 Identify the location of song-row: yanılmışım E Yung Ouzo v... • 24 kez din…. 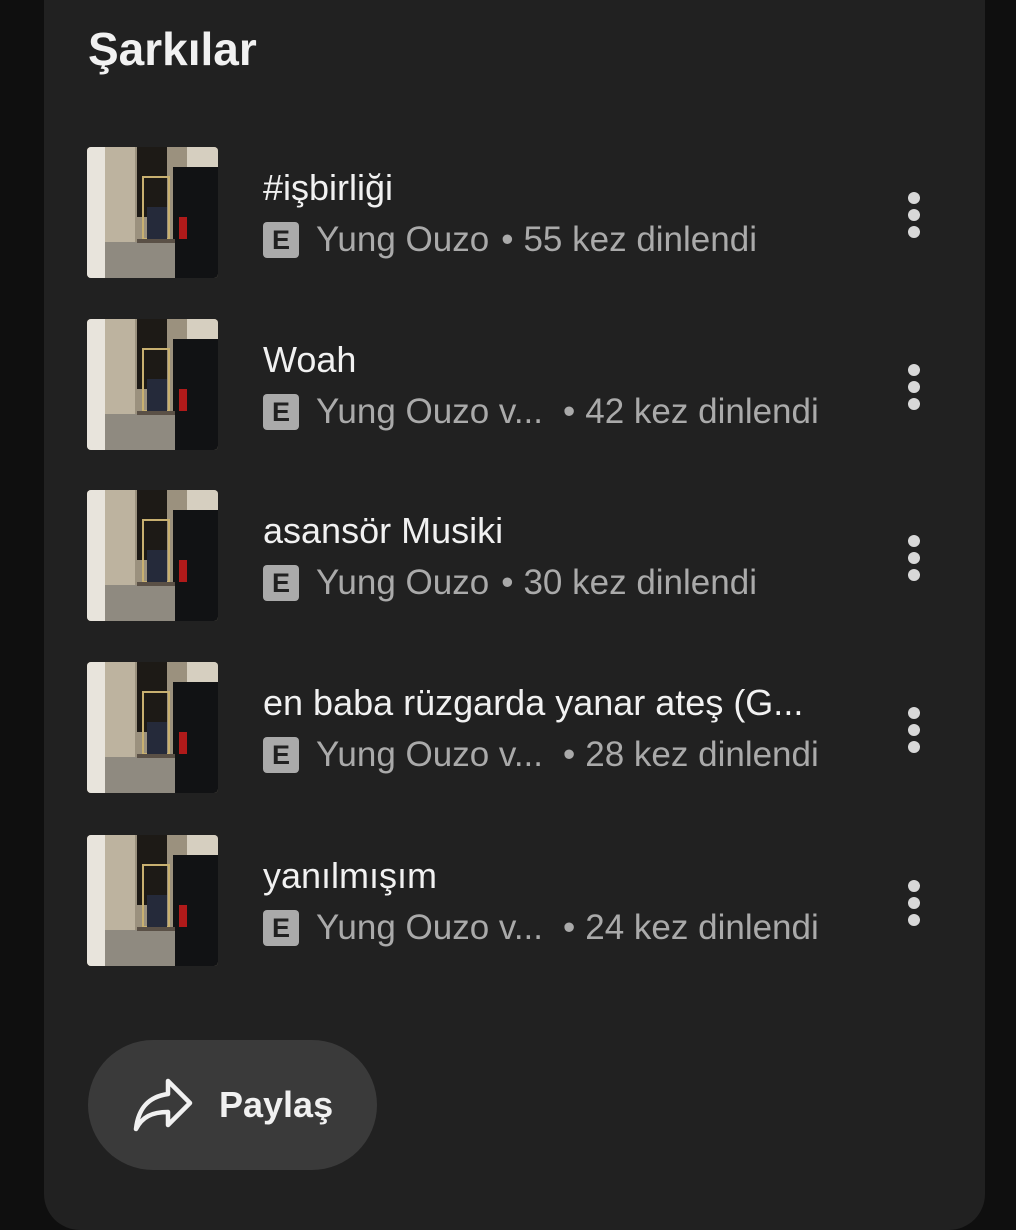
(512, 900).